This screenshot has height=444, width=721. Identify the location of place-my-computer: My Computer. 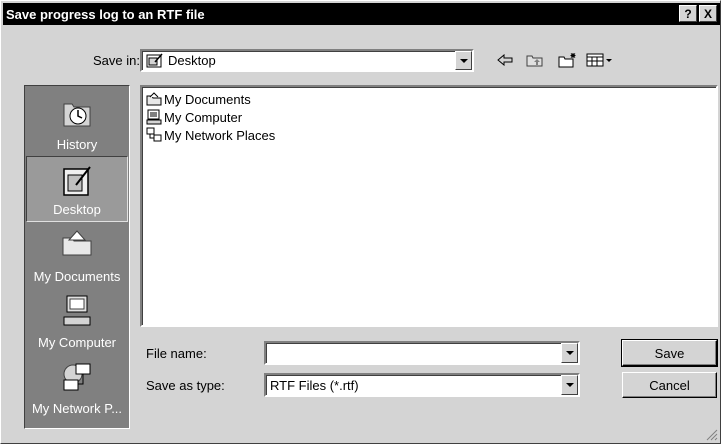
(77, 321).